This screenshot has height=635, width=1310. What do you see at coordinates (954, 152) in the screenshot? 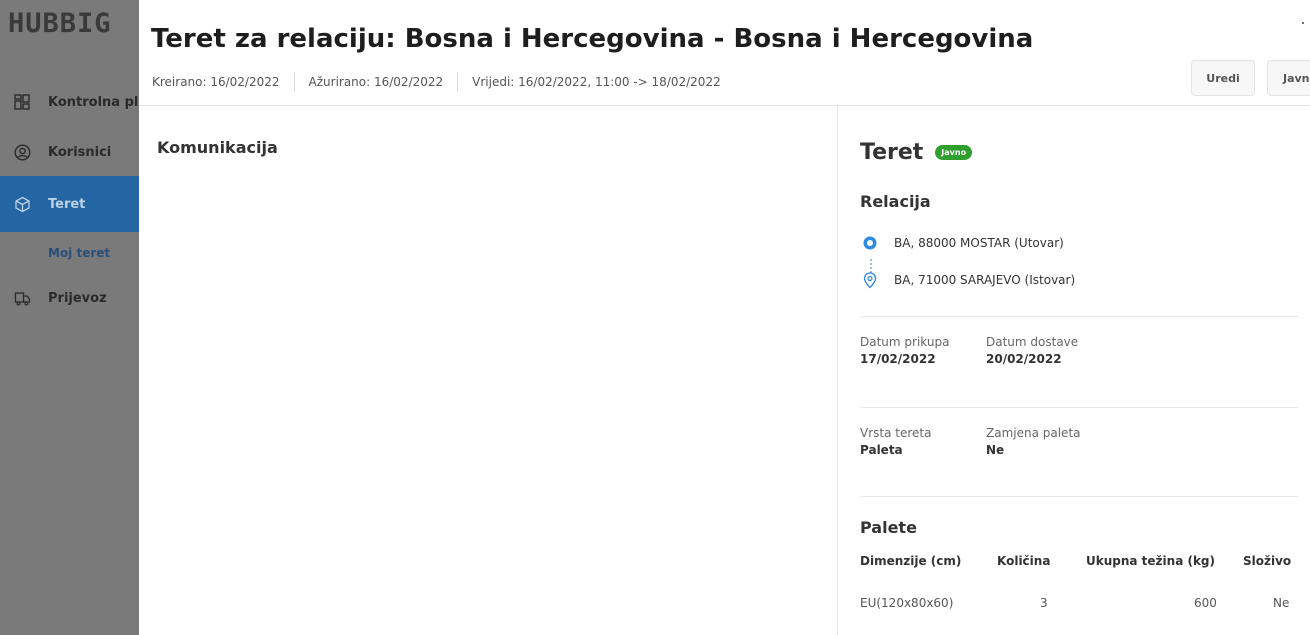
I see `status-badge: Javno` at bounding box center [954, 152].